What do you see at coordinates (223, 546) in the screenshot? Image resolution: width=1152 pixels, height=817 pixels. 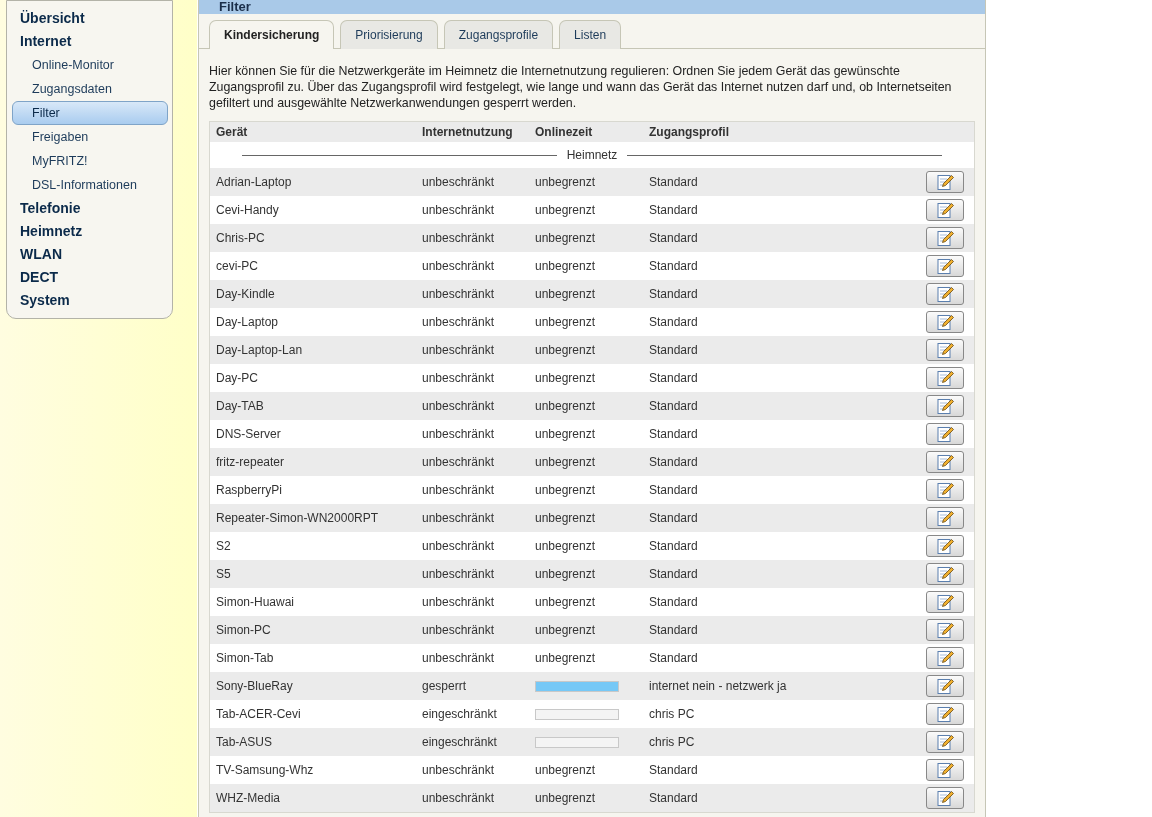 I see `table-cell-text: S2` at bounding box center [223, 546].